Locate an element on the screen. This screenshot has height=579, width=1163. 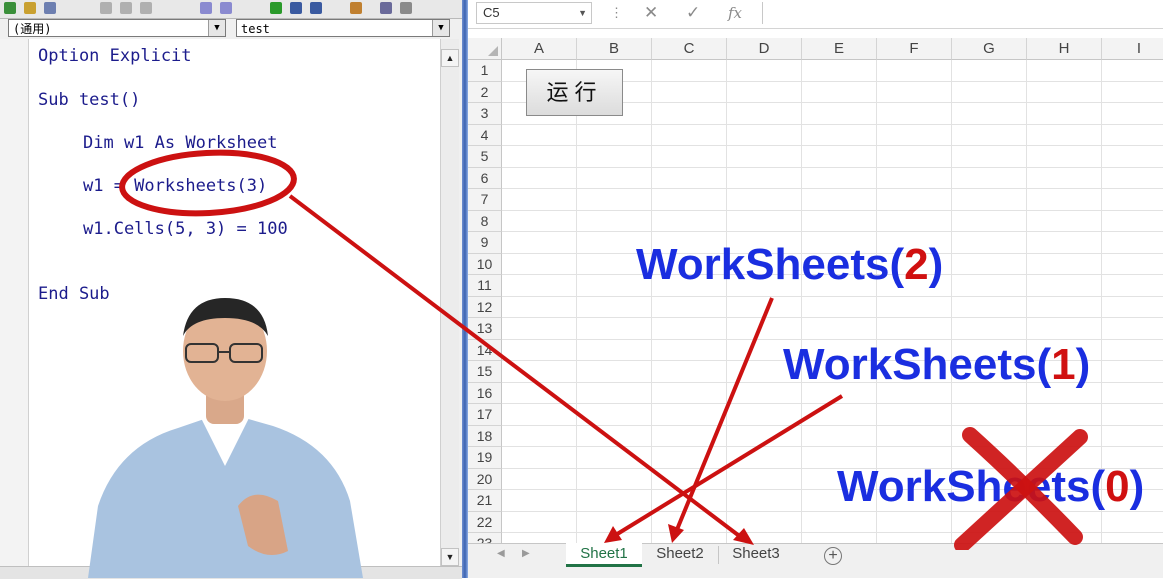
excel-icon is located at coordinates (10, 8).